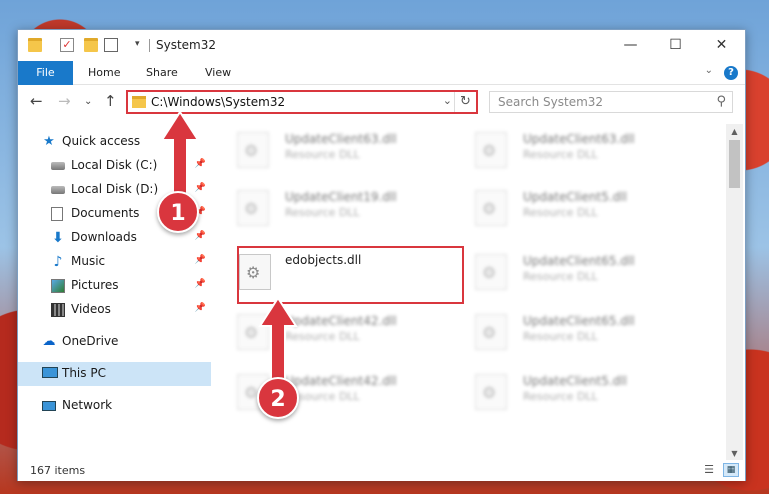 The image size is (769, 494). I want to click on customize-toolbar-icon, so click(111, 45).